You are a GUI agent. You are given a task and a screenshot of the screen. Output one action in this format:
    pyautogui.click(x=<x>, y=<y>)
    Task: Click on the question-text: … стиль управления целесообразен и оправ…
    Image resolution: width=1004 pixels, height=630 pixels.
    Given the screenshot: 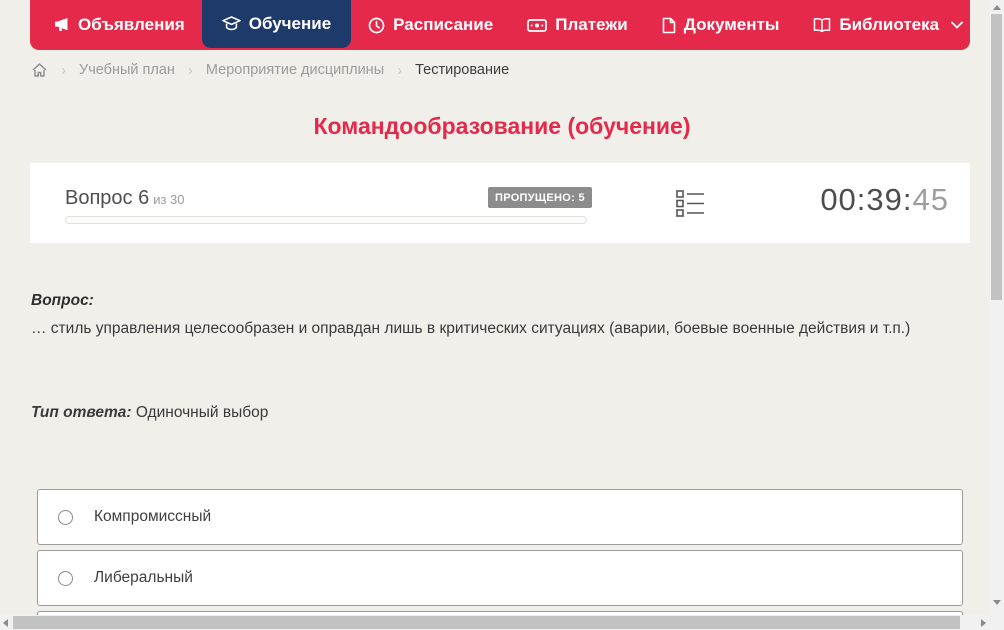 What is the action you would take?
    pyautogui.click(x=471, y=328)
    